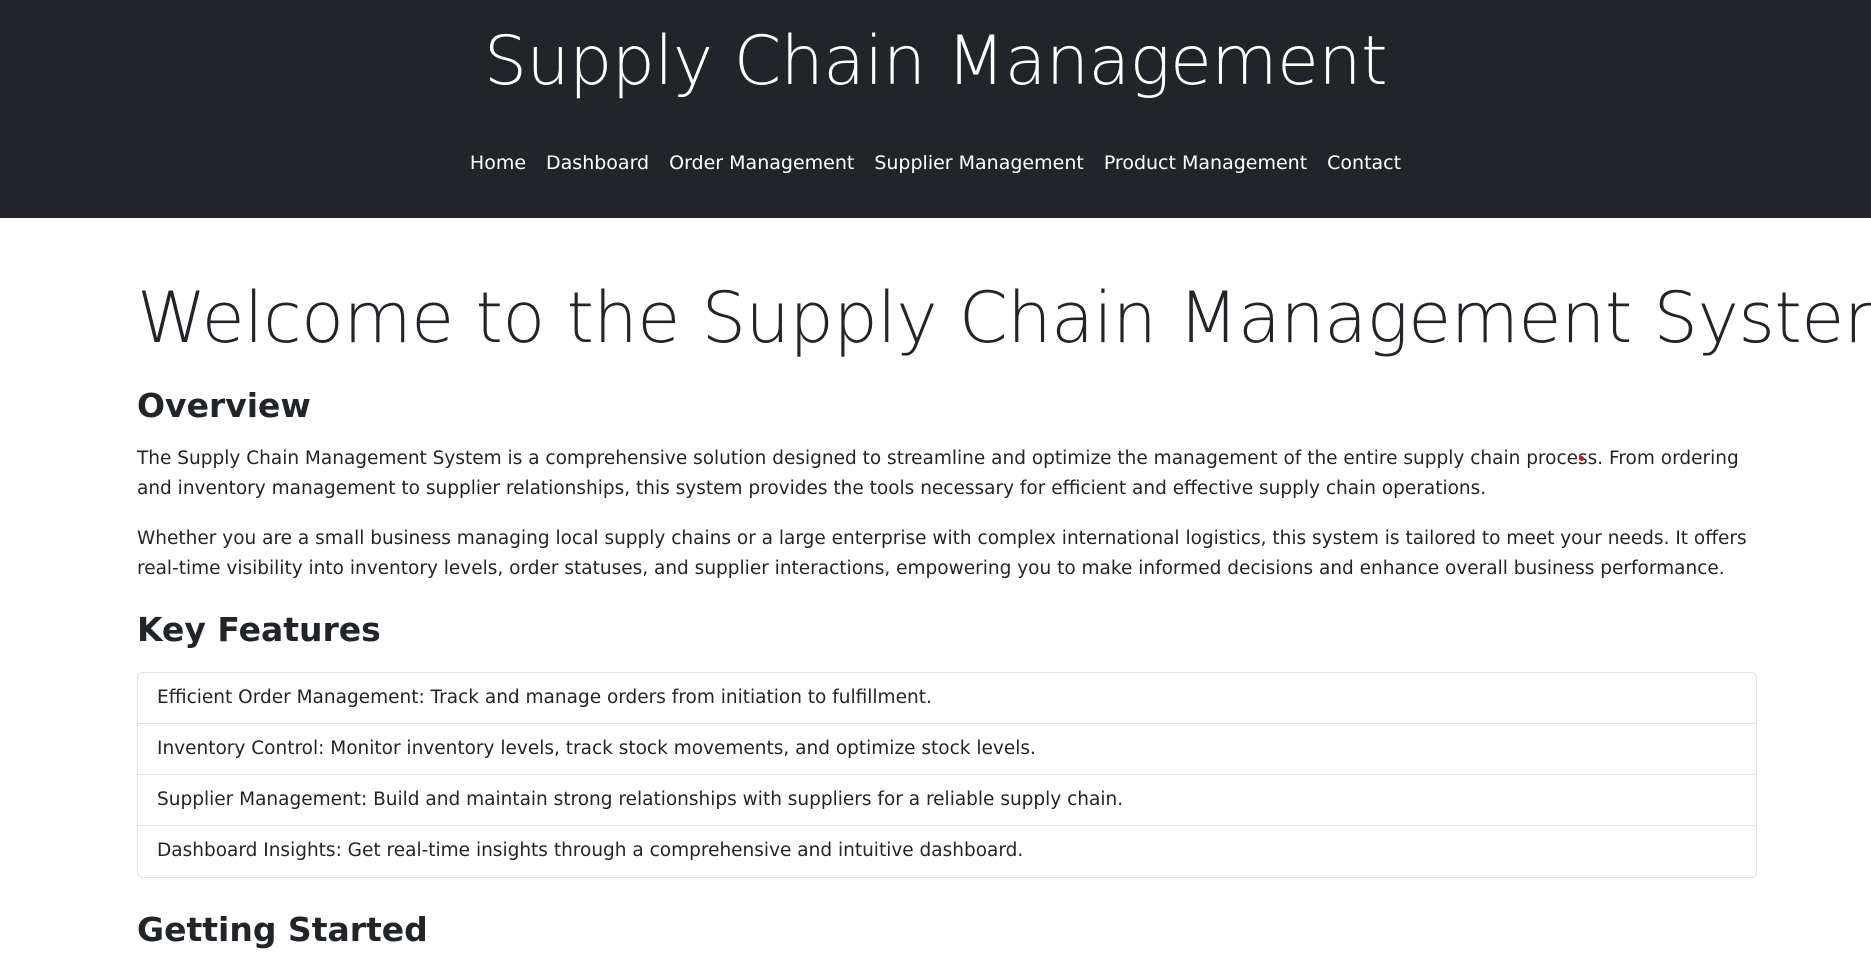 The height and width of the screenshot is (957, 1871). Describe the element at coordinates (1581, 458) in the screenshot. I see `cursor-dot-icon` at that location.